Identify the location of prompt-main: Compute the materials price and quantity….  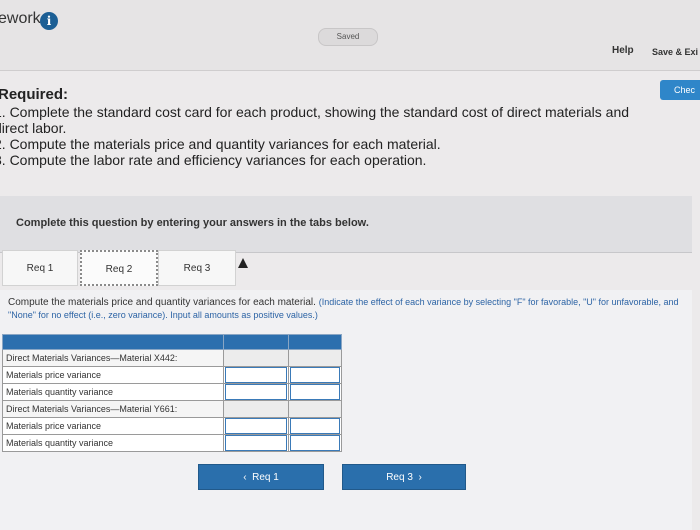
(162, 302).